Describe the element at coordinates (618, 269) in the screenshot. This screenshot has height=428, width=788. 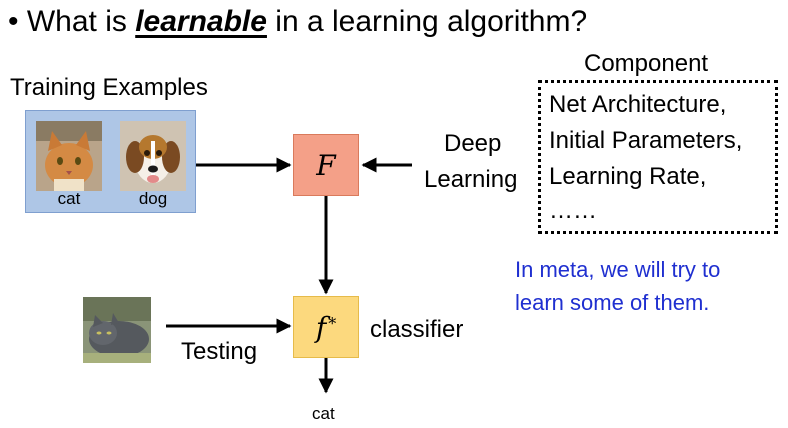
I see `meta-note-line1: In meta, we will try to` at that location.